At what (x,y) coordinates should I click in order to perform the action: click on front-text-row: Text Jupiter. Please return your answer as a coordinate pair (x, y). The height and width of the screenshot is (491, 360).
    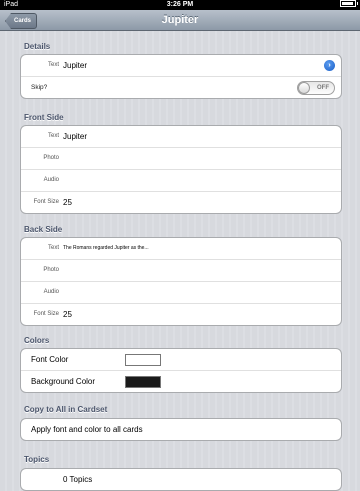
    Looking at the image, I should click on (181, 137).